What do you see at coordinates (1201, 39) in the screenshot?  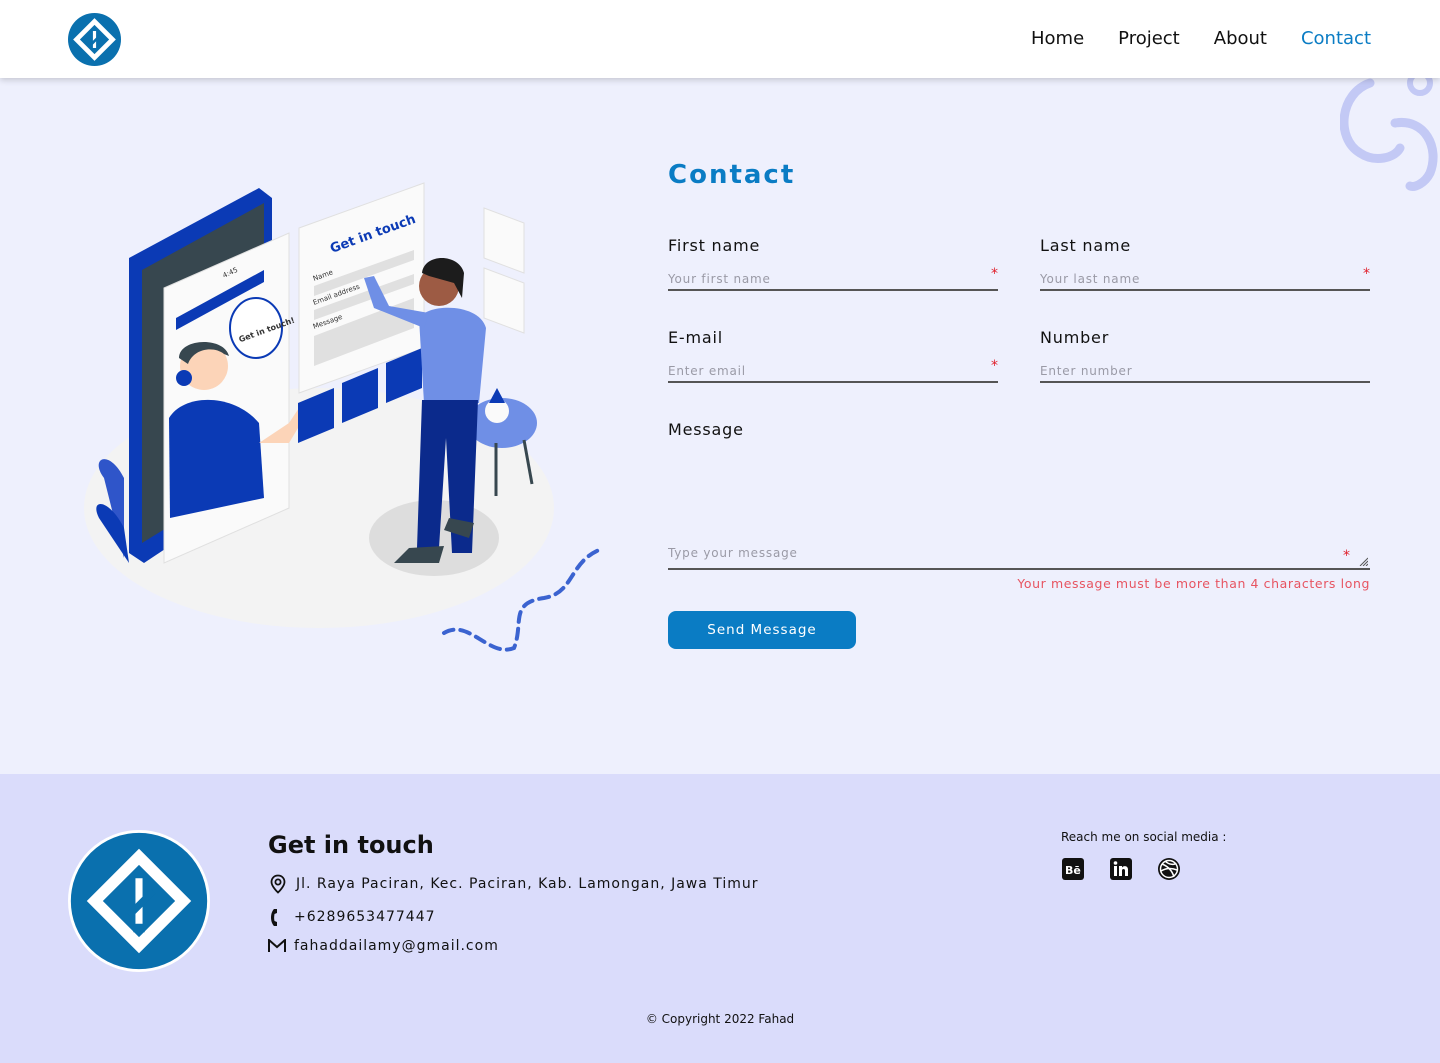 I see `main-nav: Home Project About Contact` at bounding box center [1201, 39].